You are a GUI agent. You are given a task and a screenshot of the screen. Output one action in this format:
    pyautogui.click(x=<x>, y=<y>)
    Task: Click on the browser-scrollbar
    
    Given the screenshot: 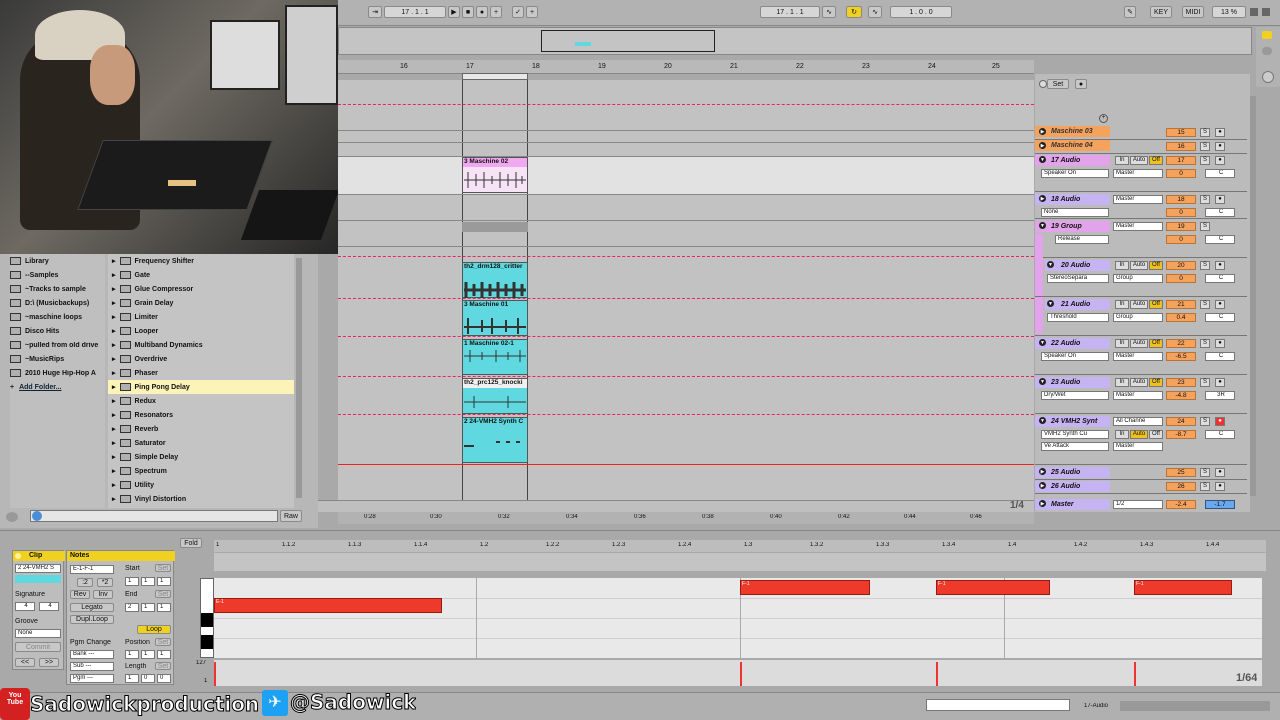 What is the action you would take?
    pyautogui.click(x=299, y=378)
    